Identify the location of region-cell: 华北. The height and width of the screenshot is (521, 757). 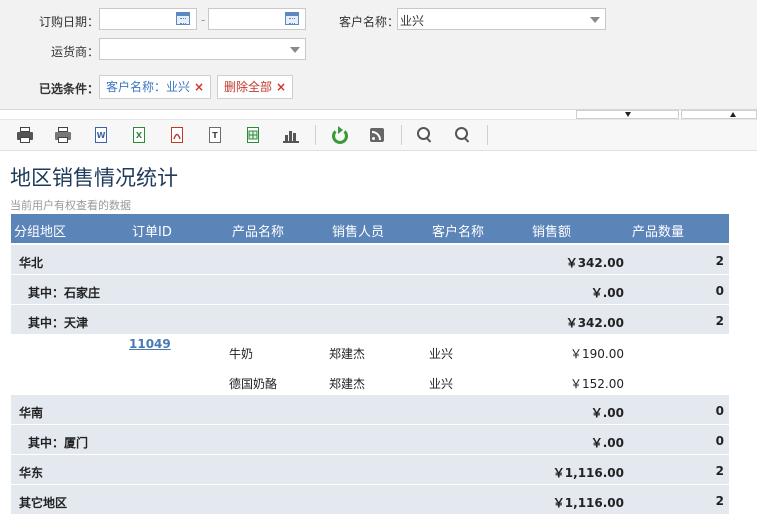
(31, 263).